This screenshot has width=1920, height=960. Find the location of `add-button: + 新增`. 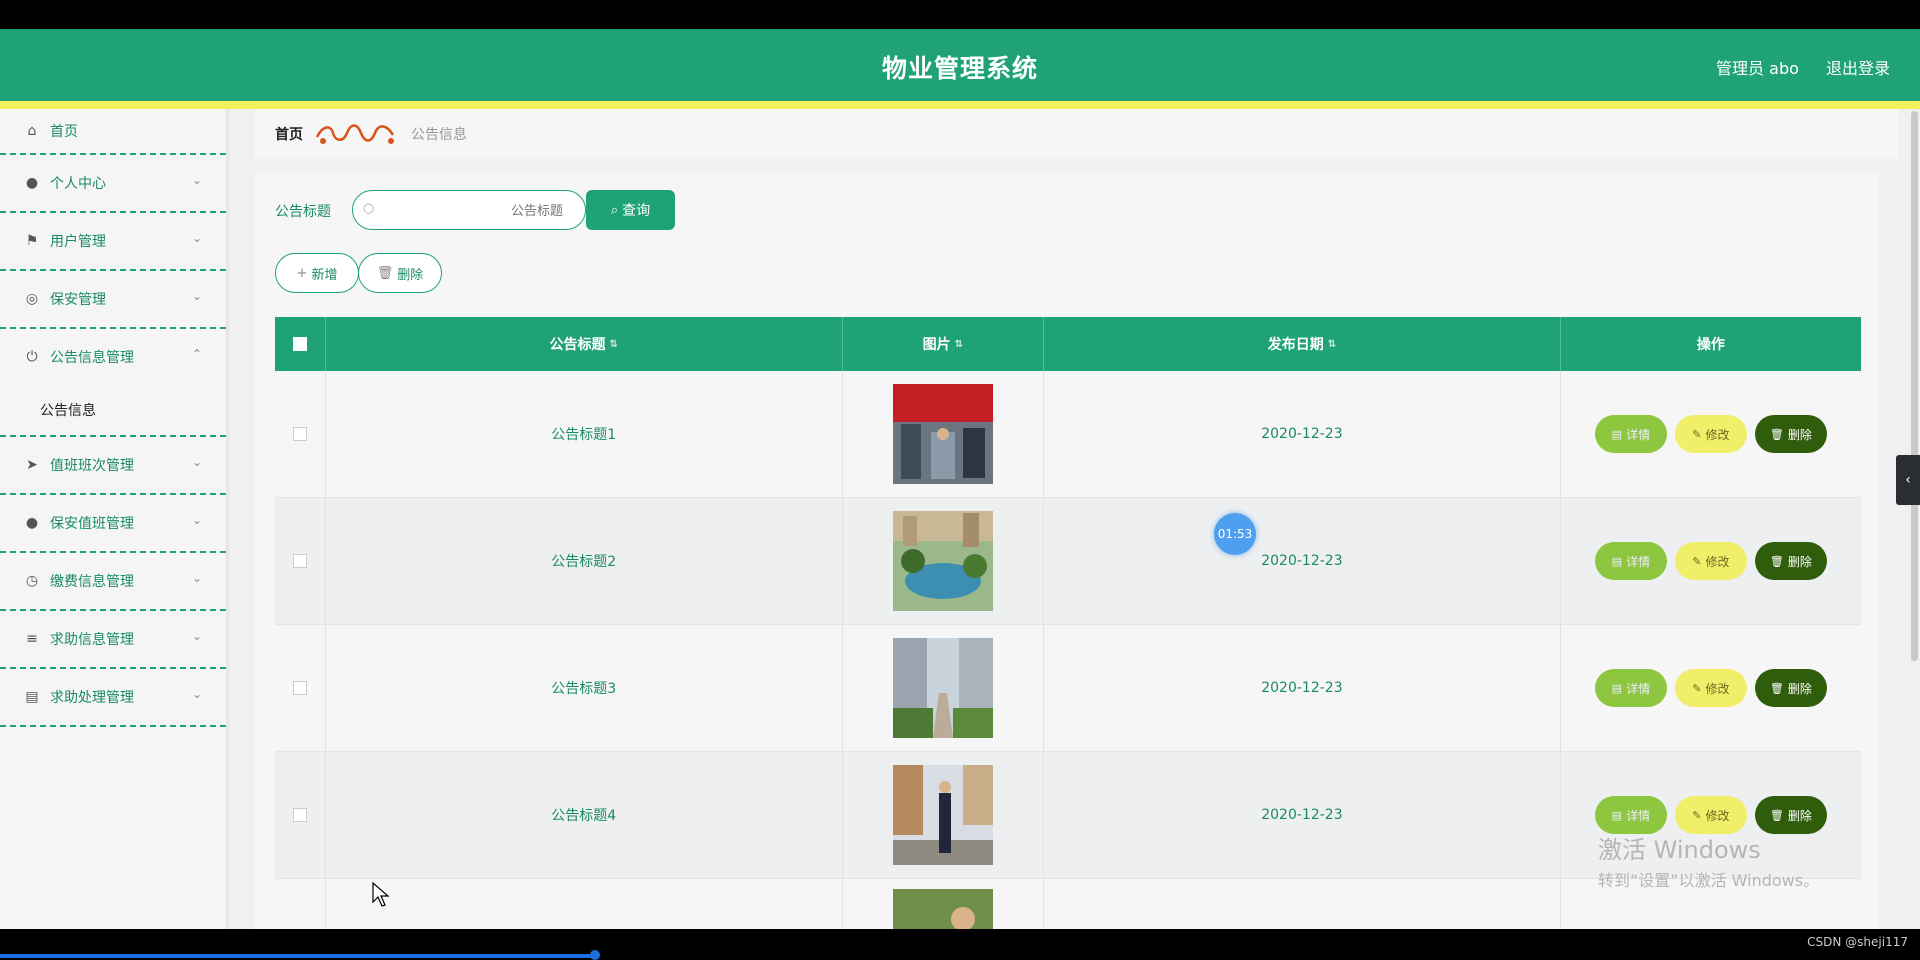

add-button: + 新增 is located at coordinates (317, 273).